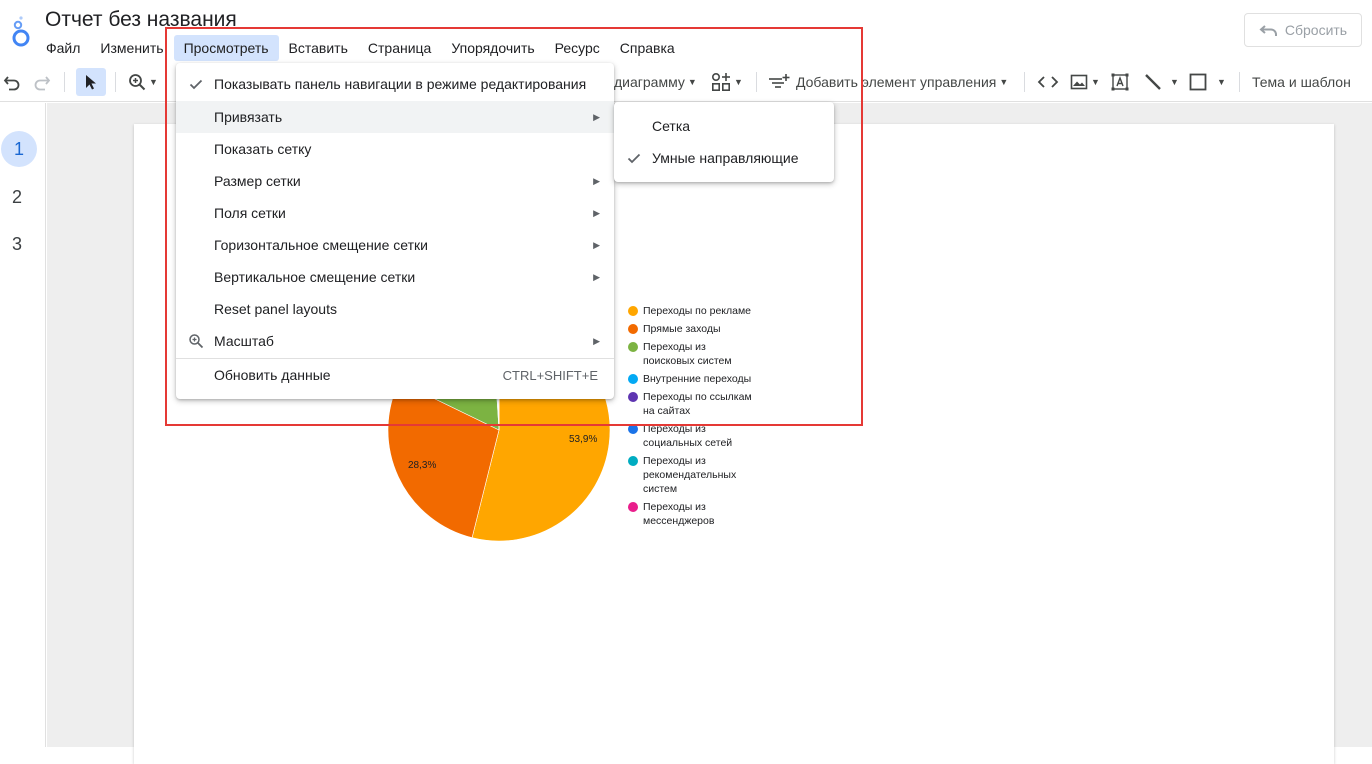  Describe the element at coordinates (395, 375) in the screenshot. I see `menu-item-refresh-data: Обновить данные CTRL+SHIFT+E` at that location.